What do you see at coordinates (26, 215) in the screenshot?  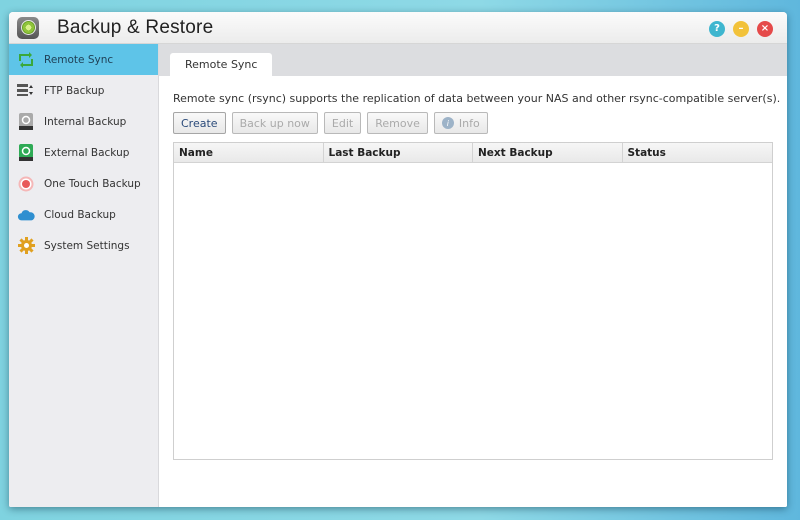 I see `cloud-backup-icon` at bounding box center [26, 215].